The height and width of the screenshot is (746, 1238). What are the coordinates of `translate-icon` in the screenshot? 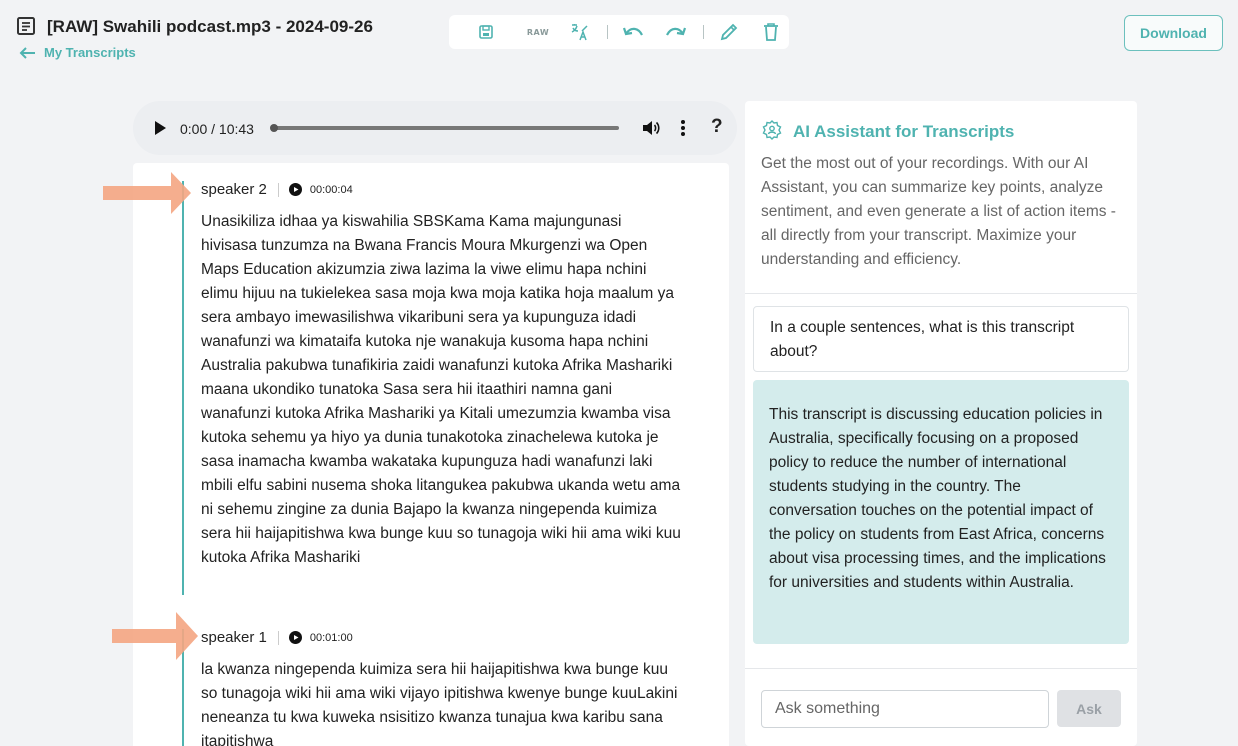 It's located at (579, 32).